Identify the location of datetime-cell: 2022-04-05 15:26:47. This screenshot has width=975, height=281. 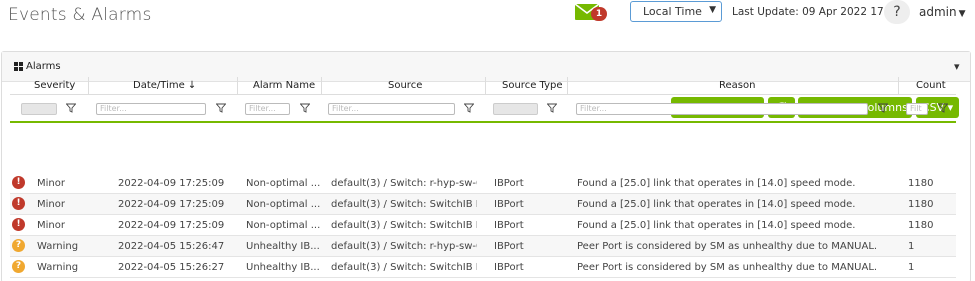
(171, 246).